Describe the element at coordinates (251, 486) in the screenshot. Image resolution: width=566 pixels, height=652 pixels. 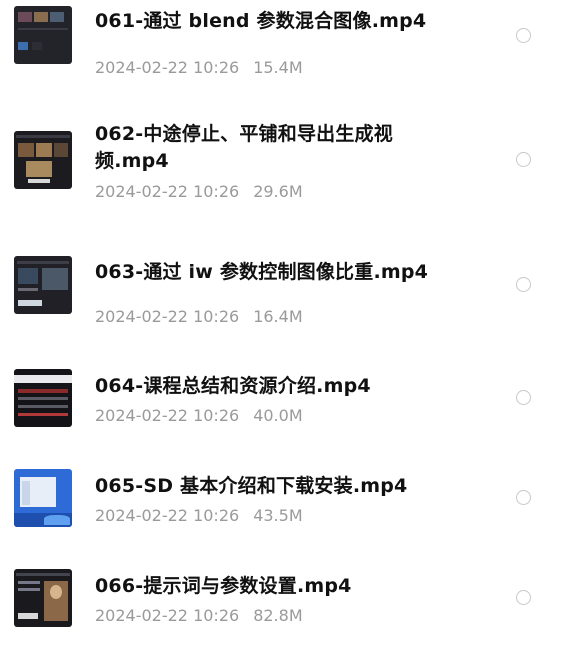
I see `file-name: 065-SD 基本介绍和下载安装.mp4` at that location.